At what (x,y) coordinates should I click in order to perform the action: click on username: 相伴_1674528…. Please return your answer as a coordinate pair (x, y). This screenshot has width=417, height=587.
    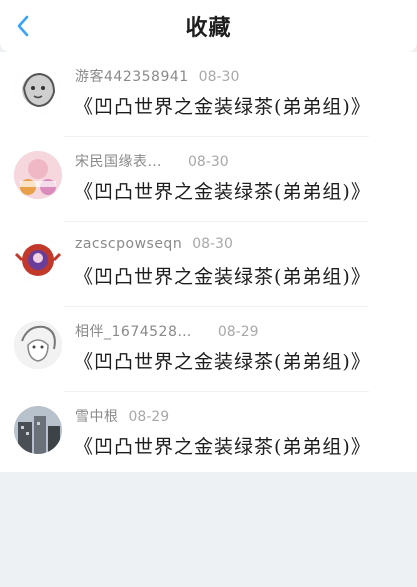
    Looking at the image, I should click on (133, 332).